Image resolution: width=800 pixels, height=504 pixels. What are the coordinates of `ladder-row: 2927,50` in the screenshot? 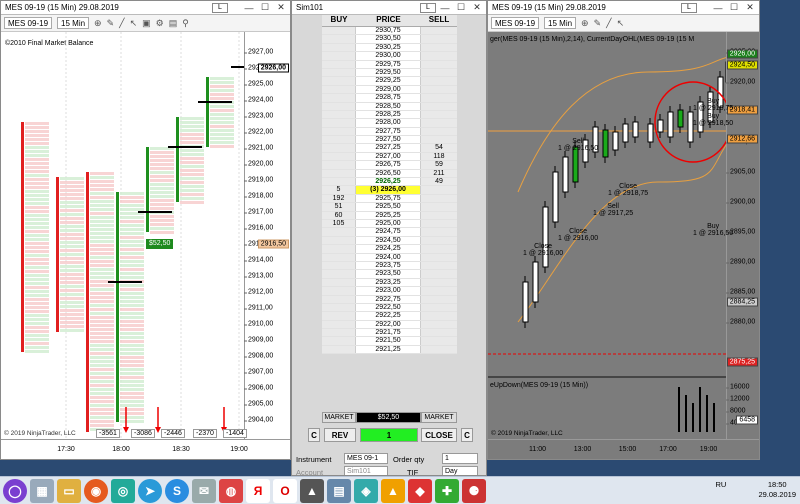 It's located at (389, 140).